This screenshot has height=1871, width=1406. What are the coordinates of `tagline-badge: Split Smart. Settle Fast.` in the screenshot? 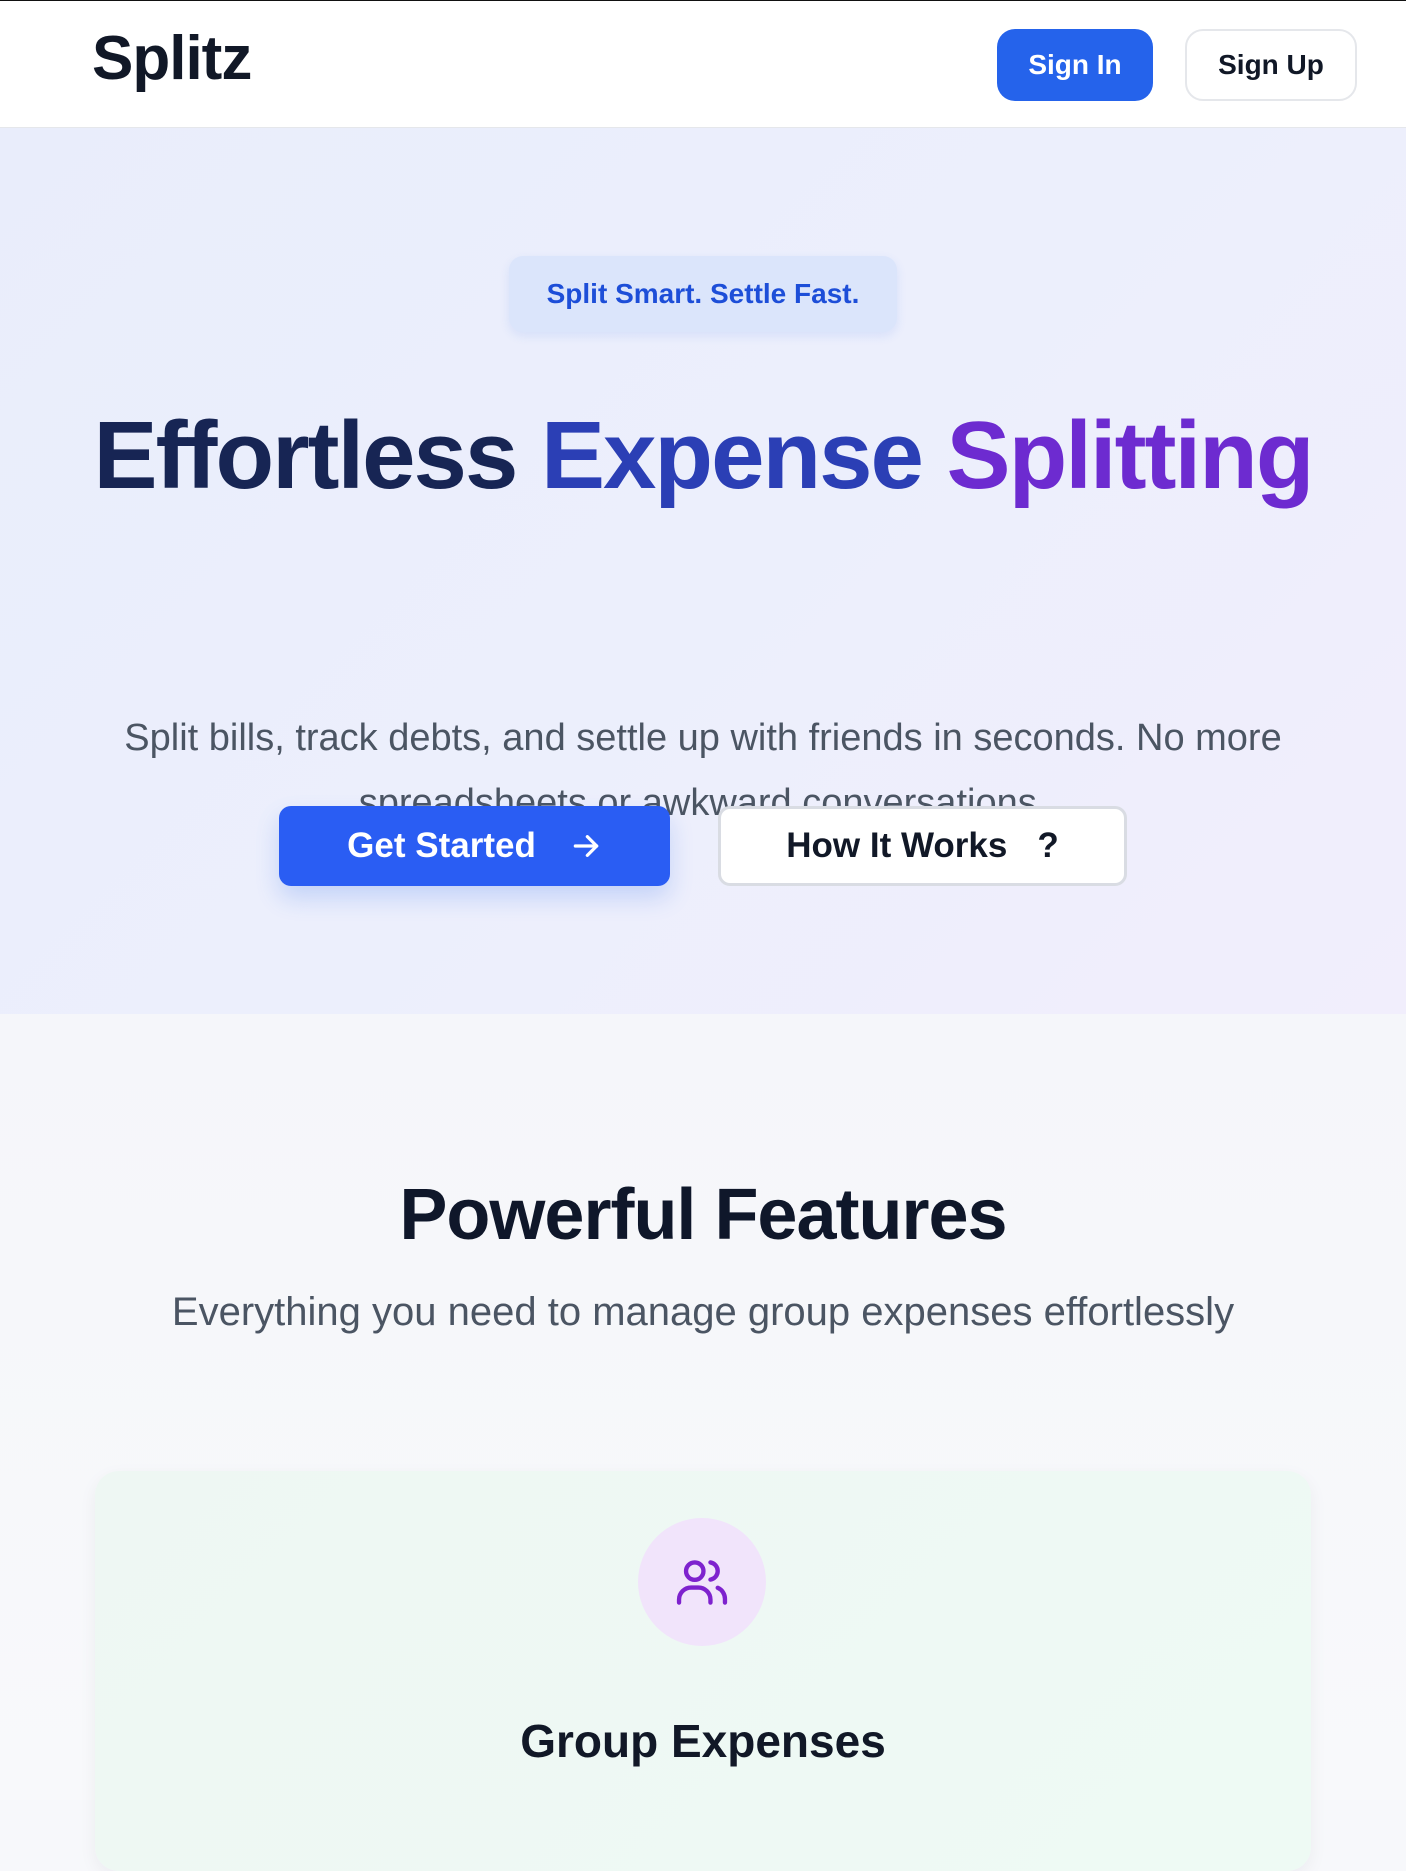 It's located at (703, 294).